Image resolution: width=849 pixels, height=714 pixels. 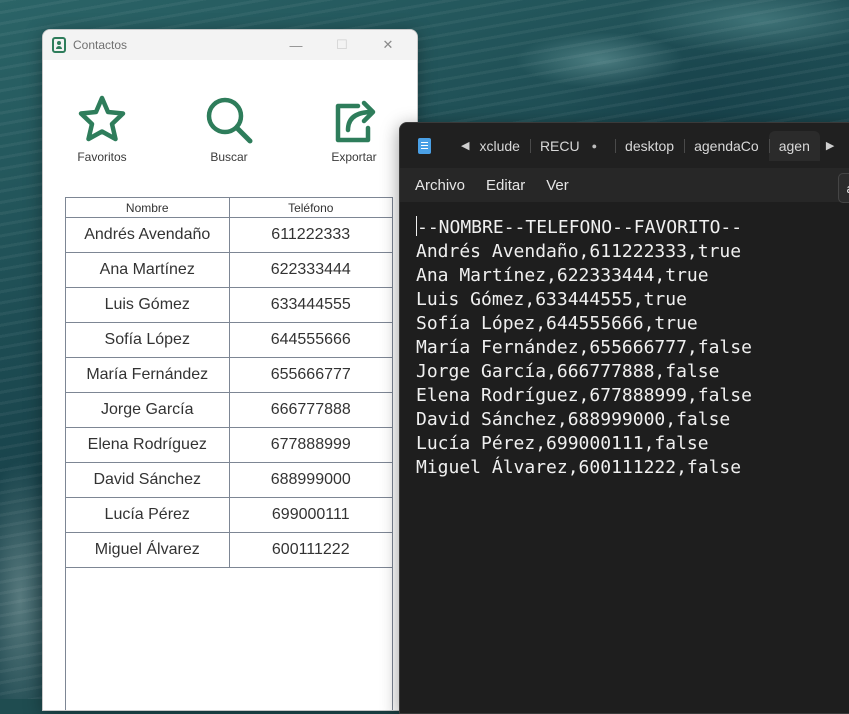 I want to click on contact-name-cell: María Fernández, so click(x=148, y=375).